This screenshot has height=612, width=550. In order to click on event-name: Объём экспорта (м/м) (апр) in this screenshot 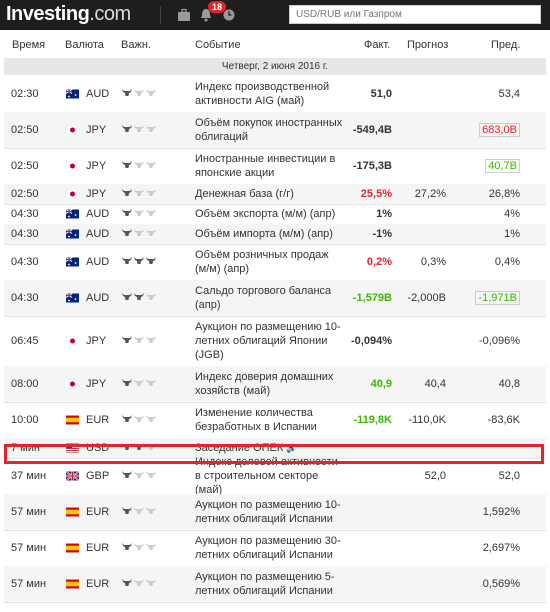, I will do `click(270, 214)`.